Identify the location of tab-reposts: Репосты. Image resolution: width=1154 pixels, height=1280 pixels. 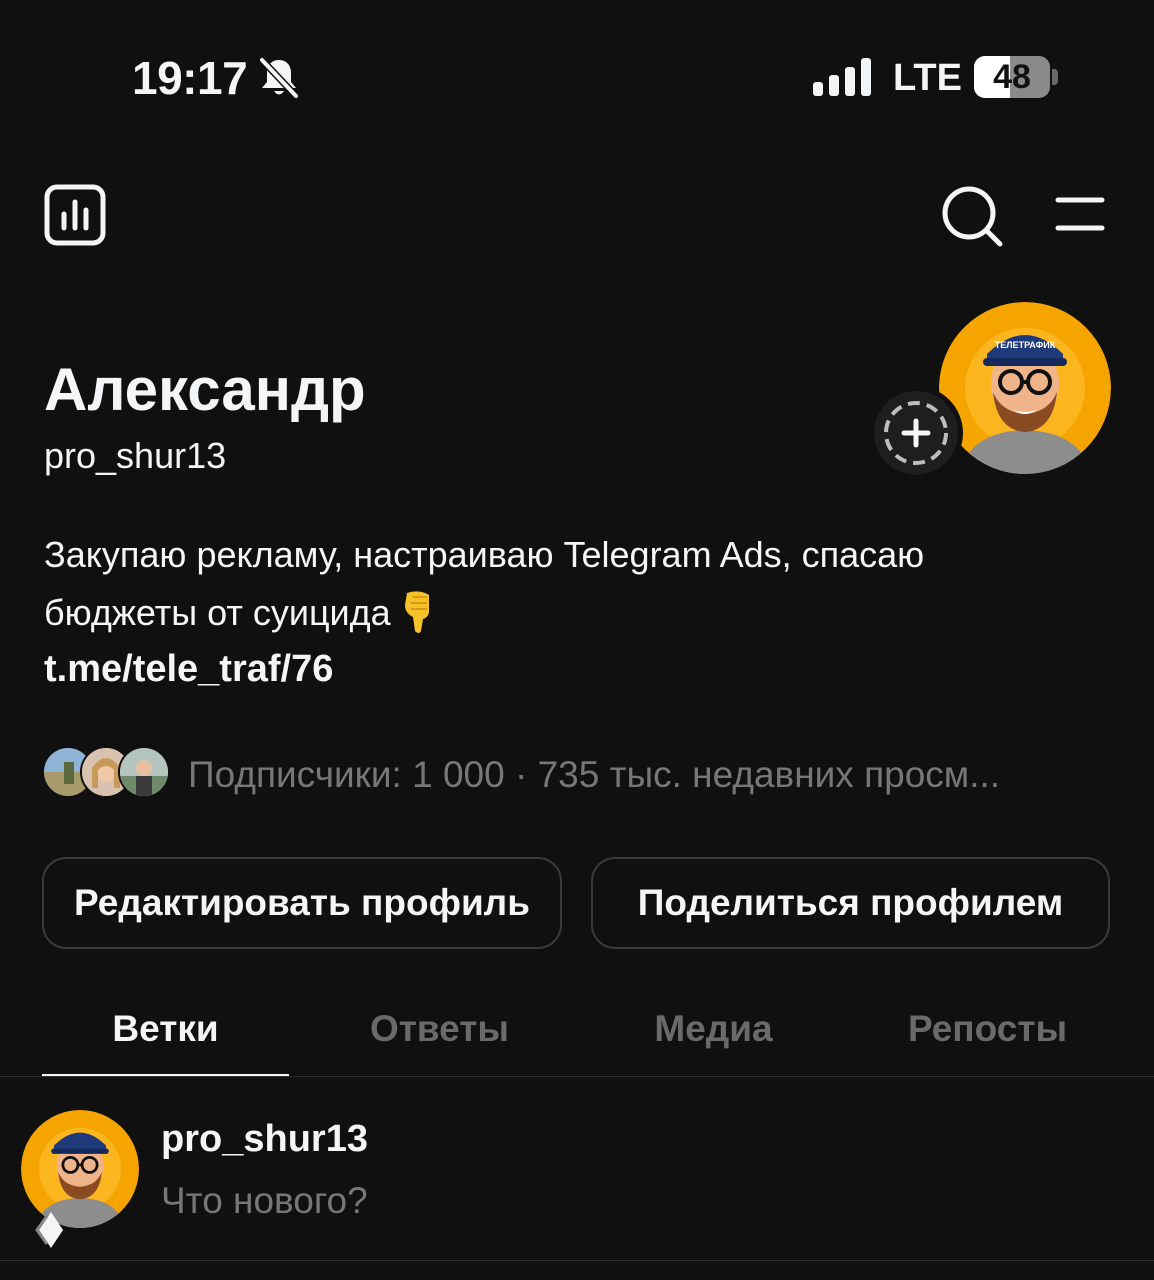
(987, 1029).